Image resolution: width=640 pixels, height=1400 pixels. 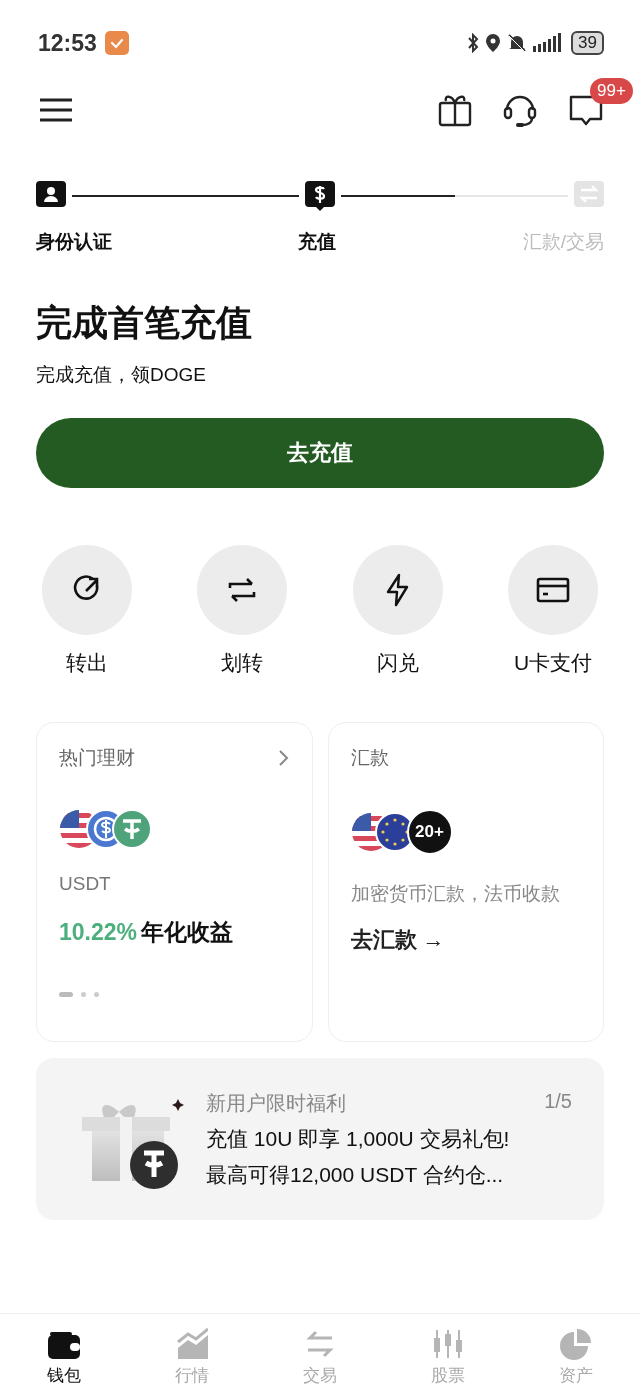 I want to click on card-description: 加密货币汇款，法币收款, so click(x=455, y=894).